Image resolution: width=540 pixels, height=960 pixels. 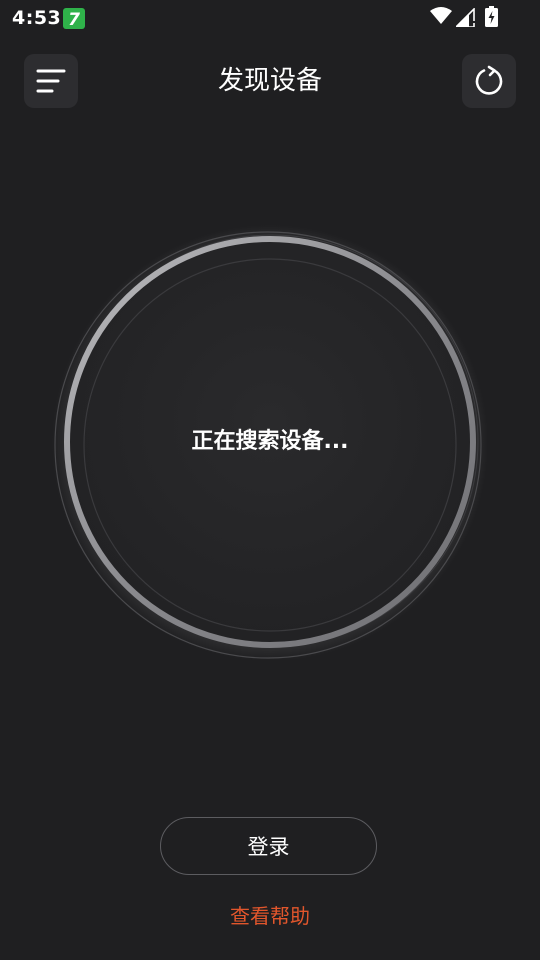 What do you see at coordinates (270, 916) in the screenshot?
I see `help-link: 查看帮助` at bounding box center [270, 916].